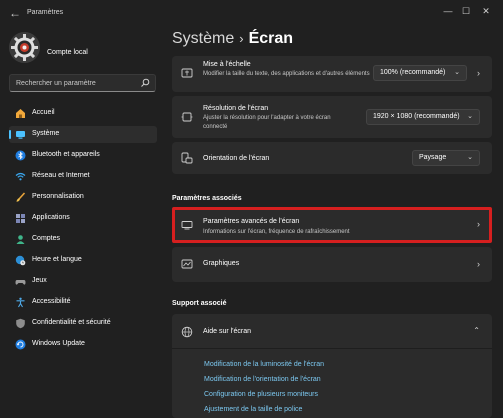 The image size is (503, 418). What do you see at coordinates (187, 264) in the screenshot?
I see `graphics-icon` at bounding box center [187, 264].